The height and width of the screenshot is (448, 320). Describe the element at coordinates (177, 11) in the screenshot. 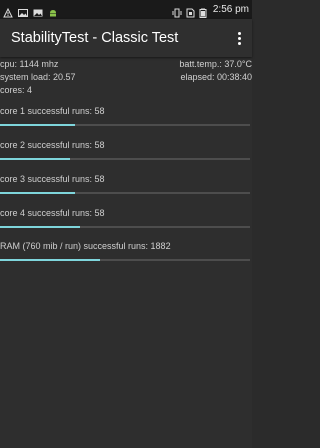

I see `vibrate-icon` at that location.